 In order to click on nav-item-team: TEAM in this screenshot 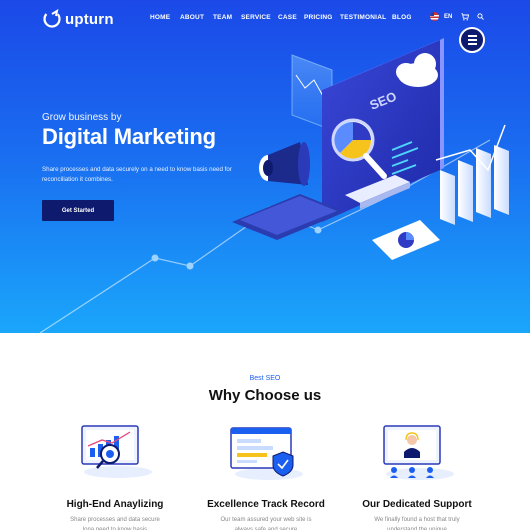, I will do `click(227, 17)`.